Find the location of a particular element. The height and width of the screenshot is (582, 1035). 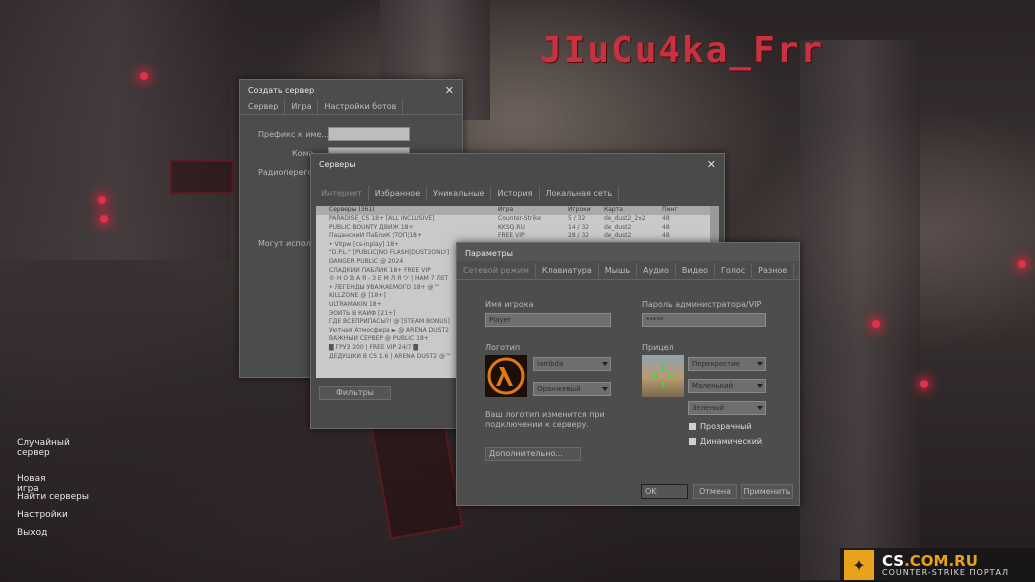

crosshair-color-select: Зеленый is located at coordinates (727, 408).